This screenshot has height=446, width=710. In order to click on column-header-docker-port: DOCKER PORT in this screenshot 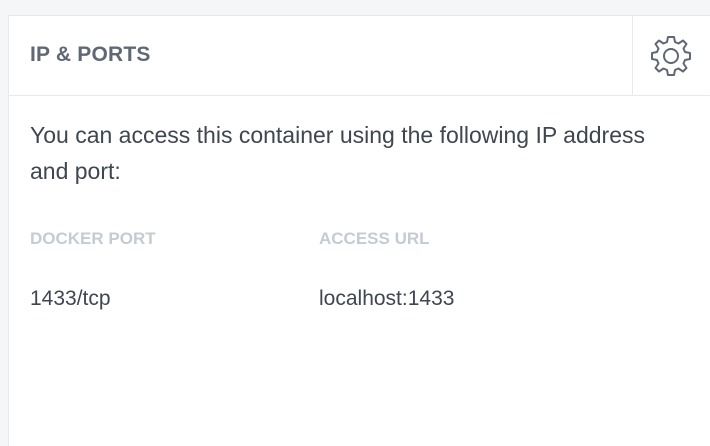, I will do `click(93, 238)`.